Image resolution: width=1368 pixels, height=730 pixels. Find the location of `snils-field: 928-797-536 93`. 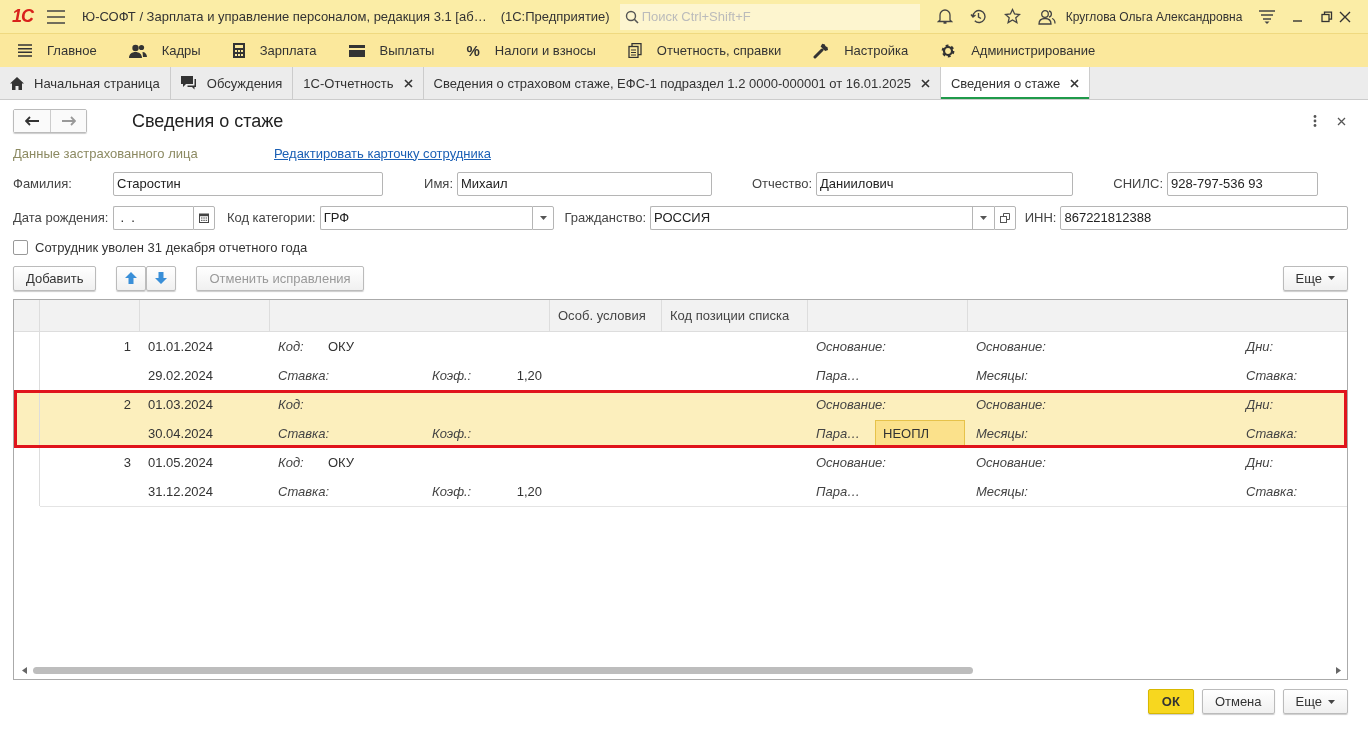

snils-field: 928-797-536 93 is located at coordinates (1242, 183).